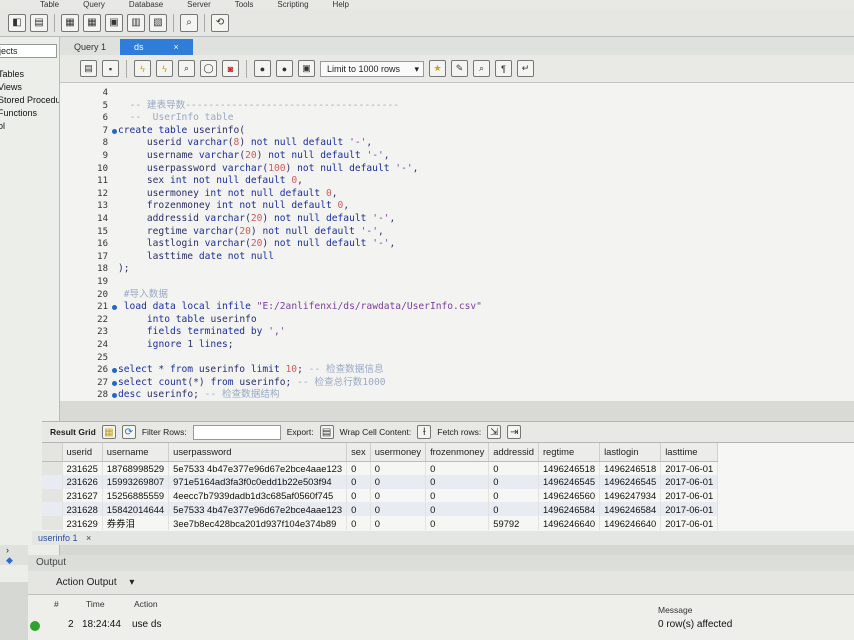 The height and width of the screenshot is (640, 854). What do you see at coordinates (481, 68) in the screenshot?
I see `find-icon: ⌕` at bounding box center [481, 68].